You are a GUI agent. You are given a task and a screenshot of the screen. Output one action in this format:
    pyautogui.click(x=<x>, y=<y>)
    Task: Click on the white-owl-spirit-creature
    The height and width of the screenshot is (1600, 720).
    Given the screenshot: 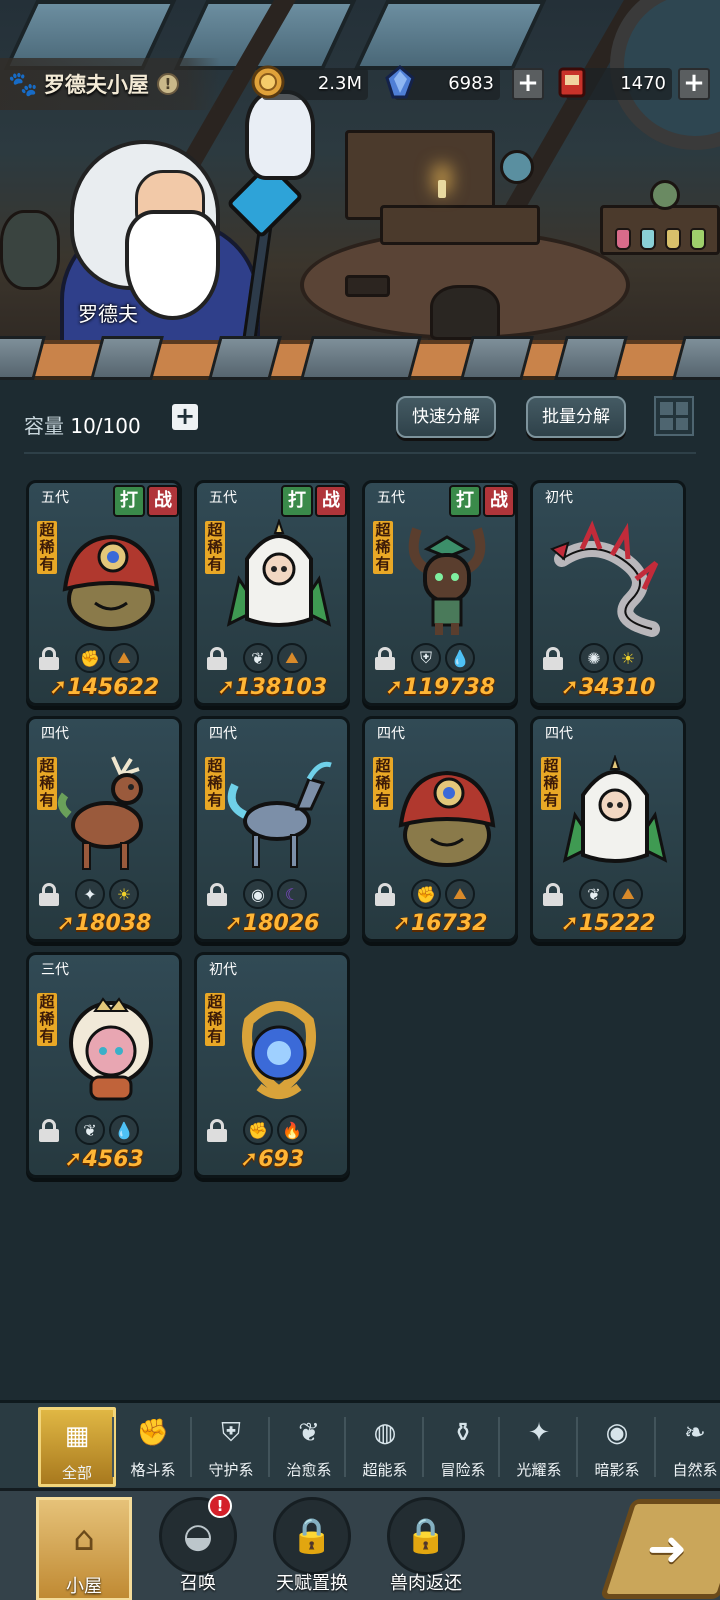 What is the action you would take?
    pyautogui.click(x=615, y=809)
    